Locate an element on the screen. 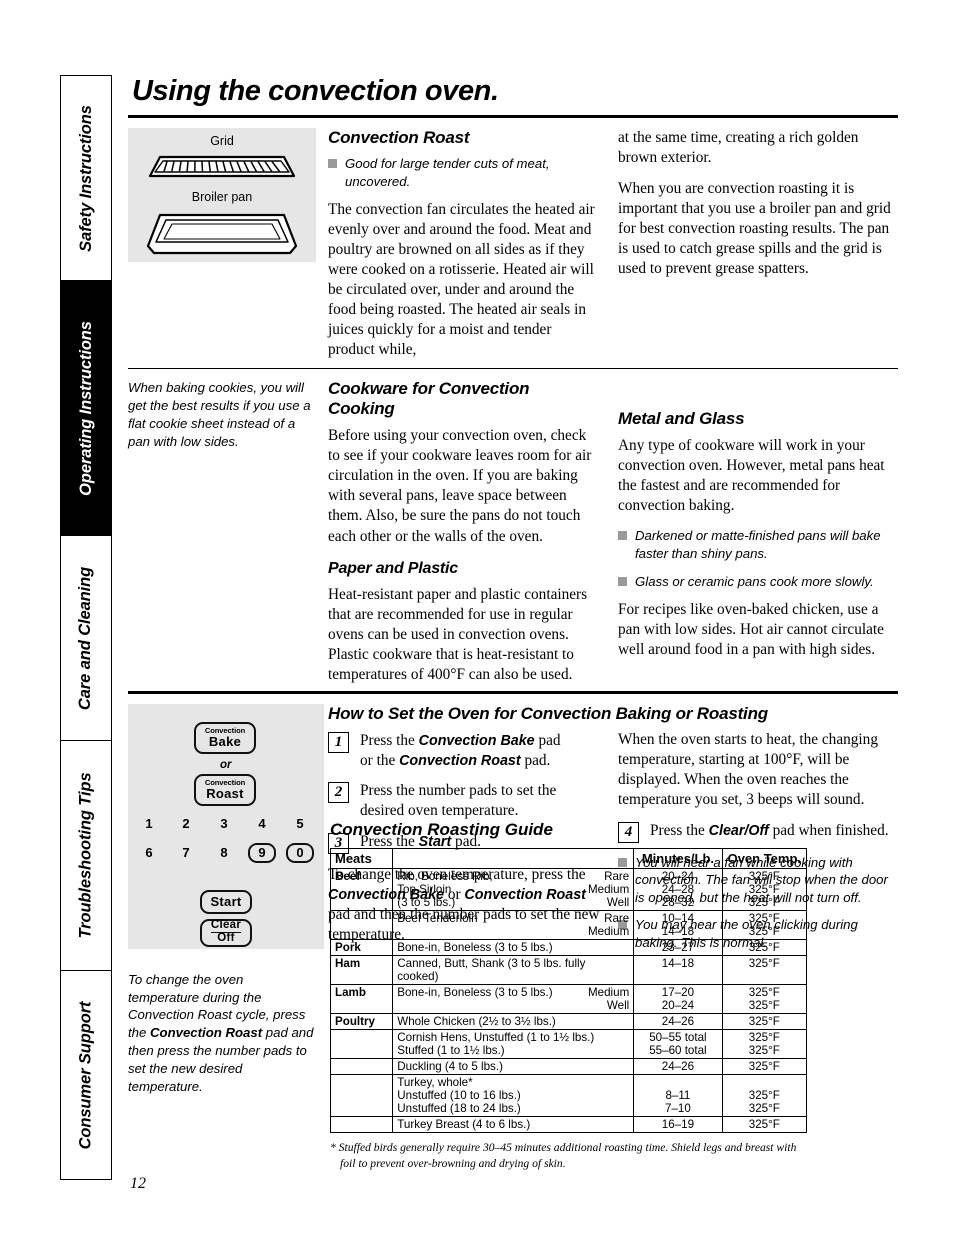 The image size is (954, 1235). sidebar-tab-troubleshooting-tips: Troubleshooting Tips is located at coordinates (86, 855).